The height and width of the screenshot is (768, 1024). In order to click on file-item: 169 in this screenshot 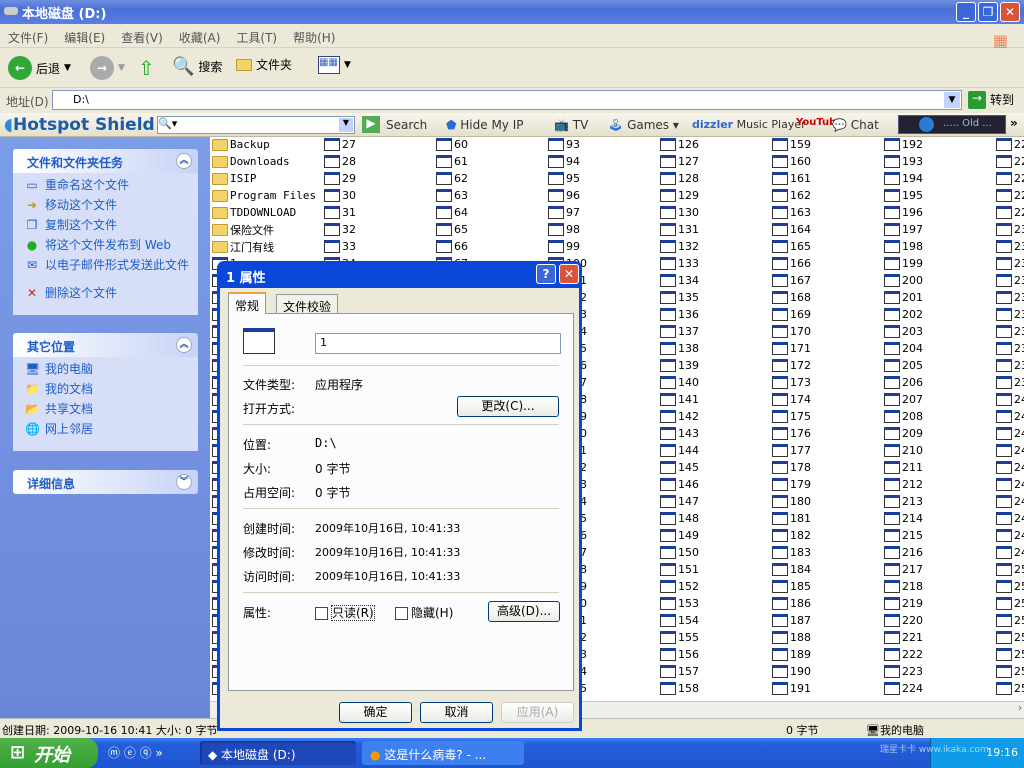, I will do `click(791, 314)`.